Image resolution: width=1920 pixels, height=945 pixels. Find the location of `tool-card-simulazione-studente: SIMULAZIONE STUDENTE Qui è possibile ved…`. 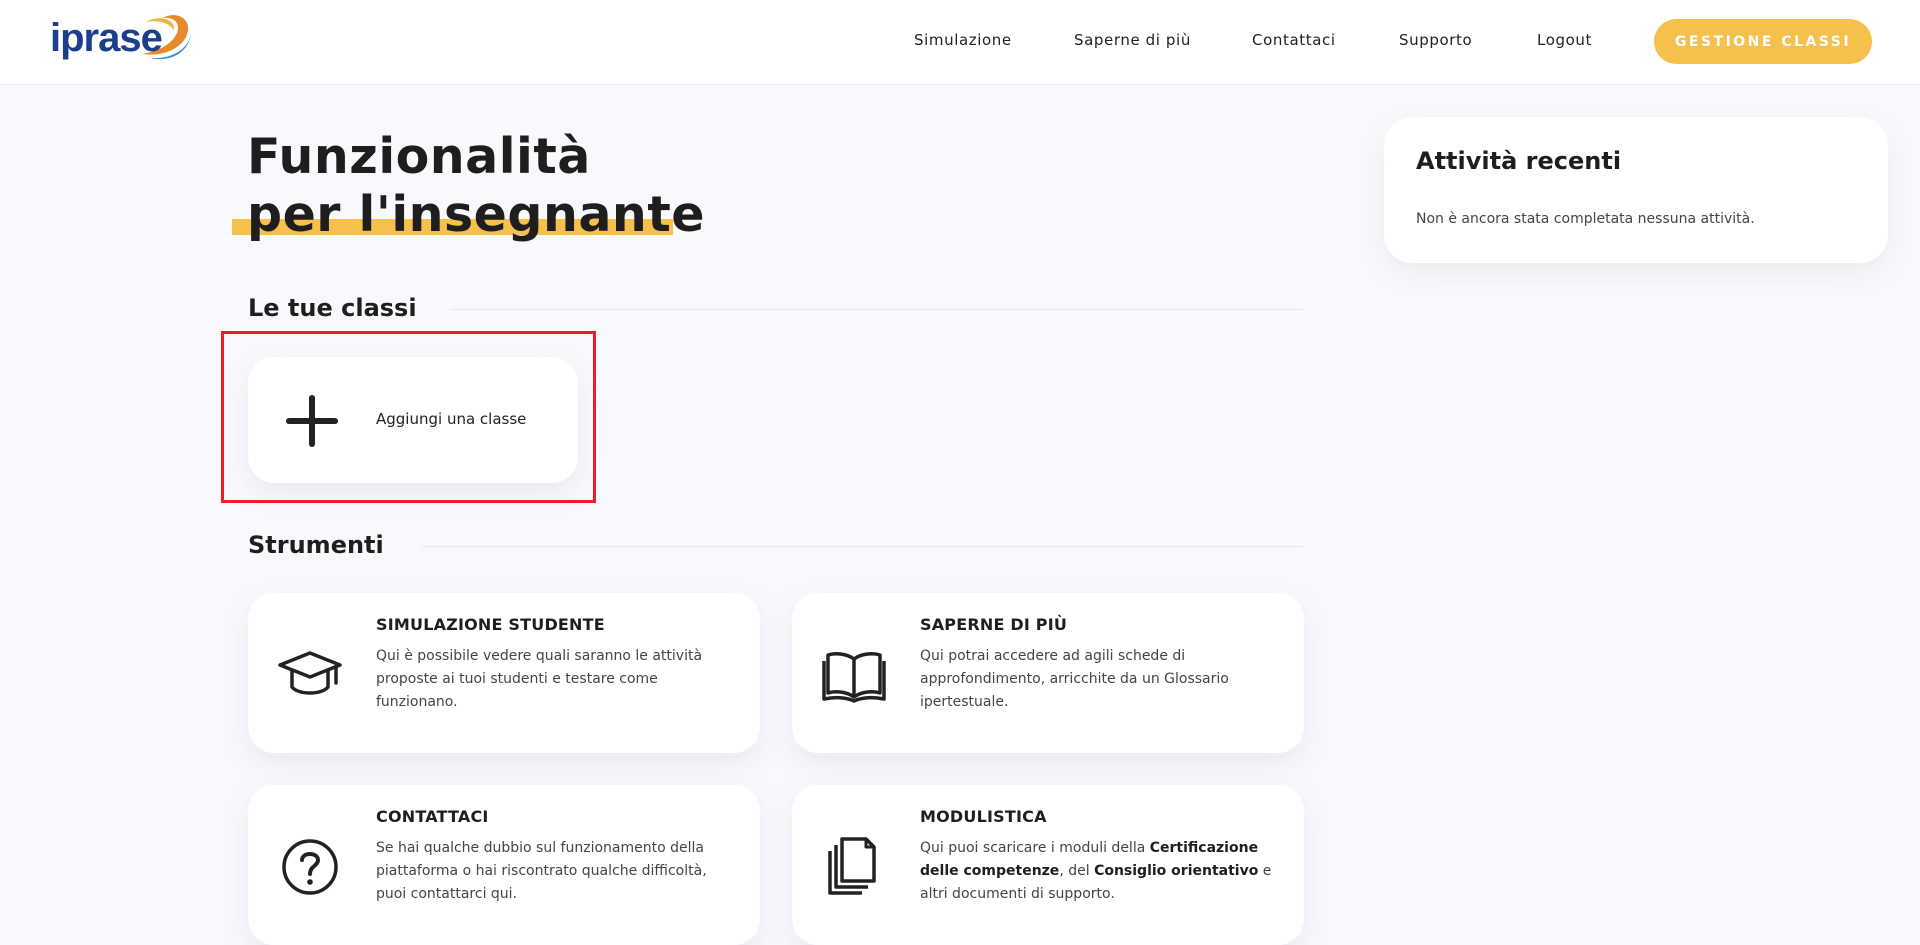

tool-card-simulazione-studente: SIMULAZIONE STUDENTE Qui è possibile ved… is located at coordinates (504, 673).